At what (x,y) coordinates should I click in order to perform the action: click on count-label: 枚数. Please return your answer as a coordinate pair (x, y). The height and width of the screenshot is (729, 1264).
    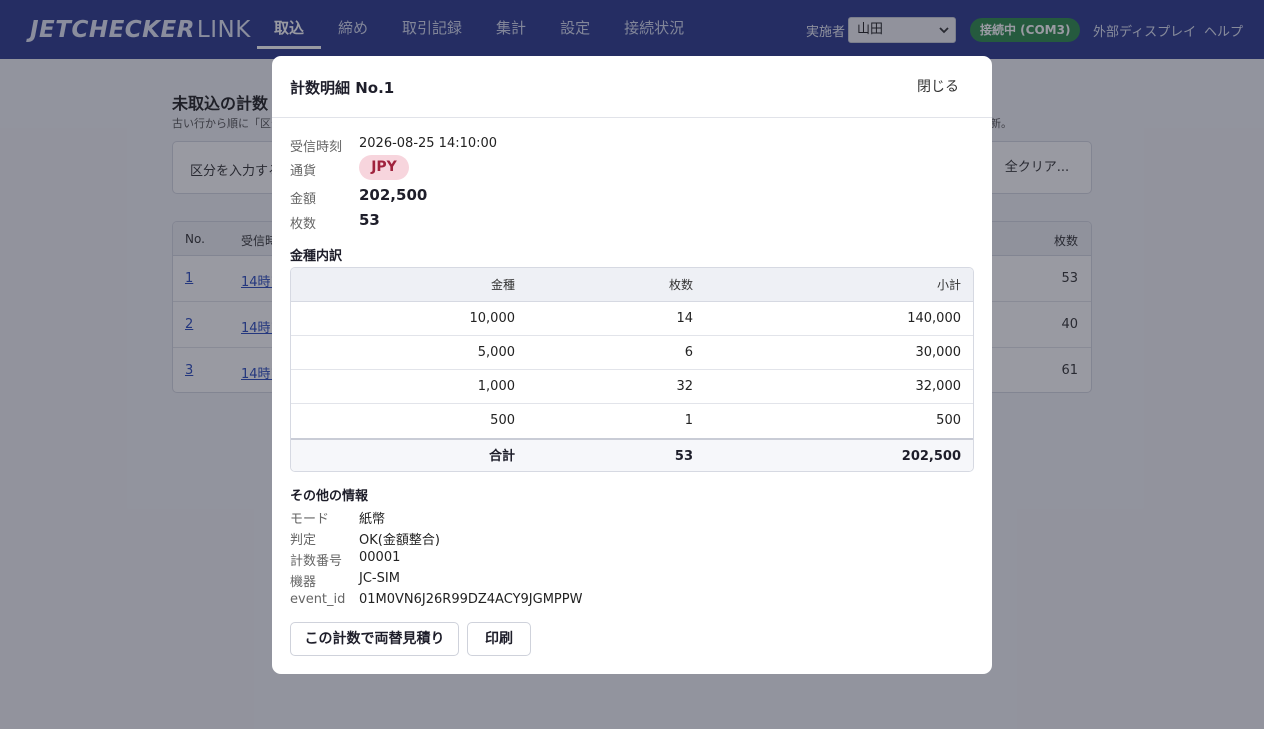
    Looking at the image, I should click on (303, 224).